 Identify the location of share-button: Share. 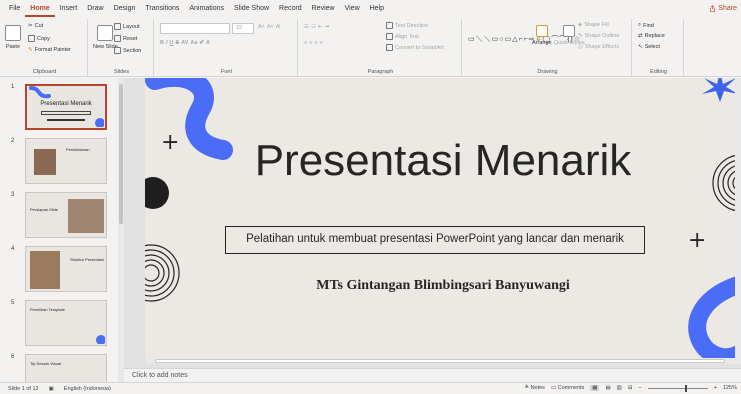
(723, 8).